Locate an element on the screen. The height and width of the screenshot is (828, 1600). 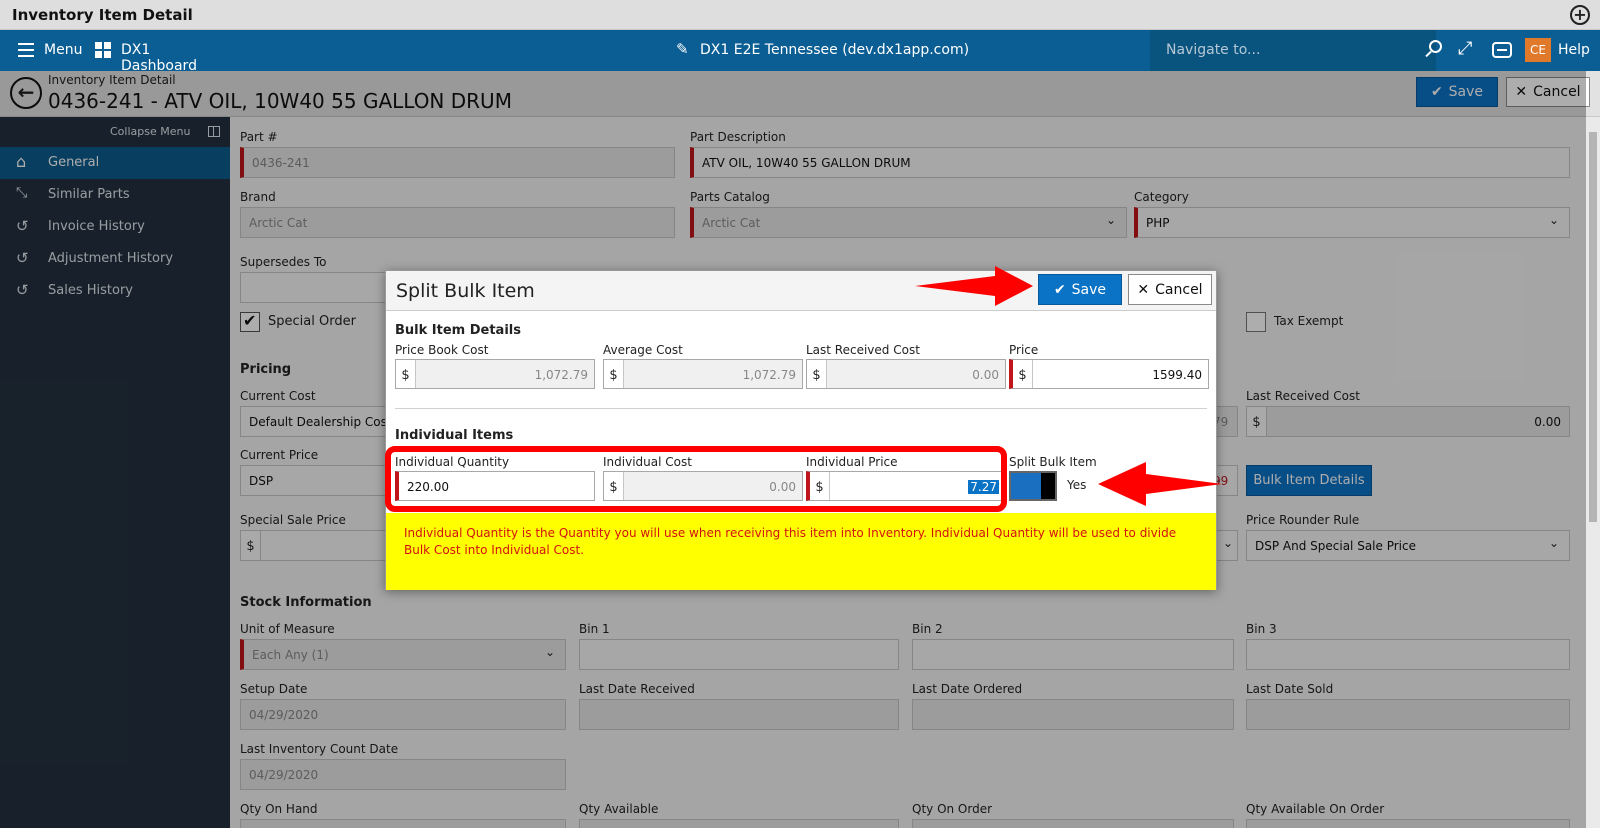
price-field: $ 1599.40 is located at coordinates (1109, 374).